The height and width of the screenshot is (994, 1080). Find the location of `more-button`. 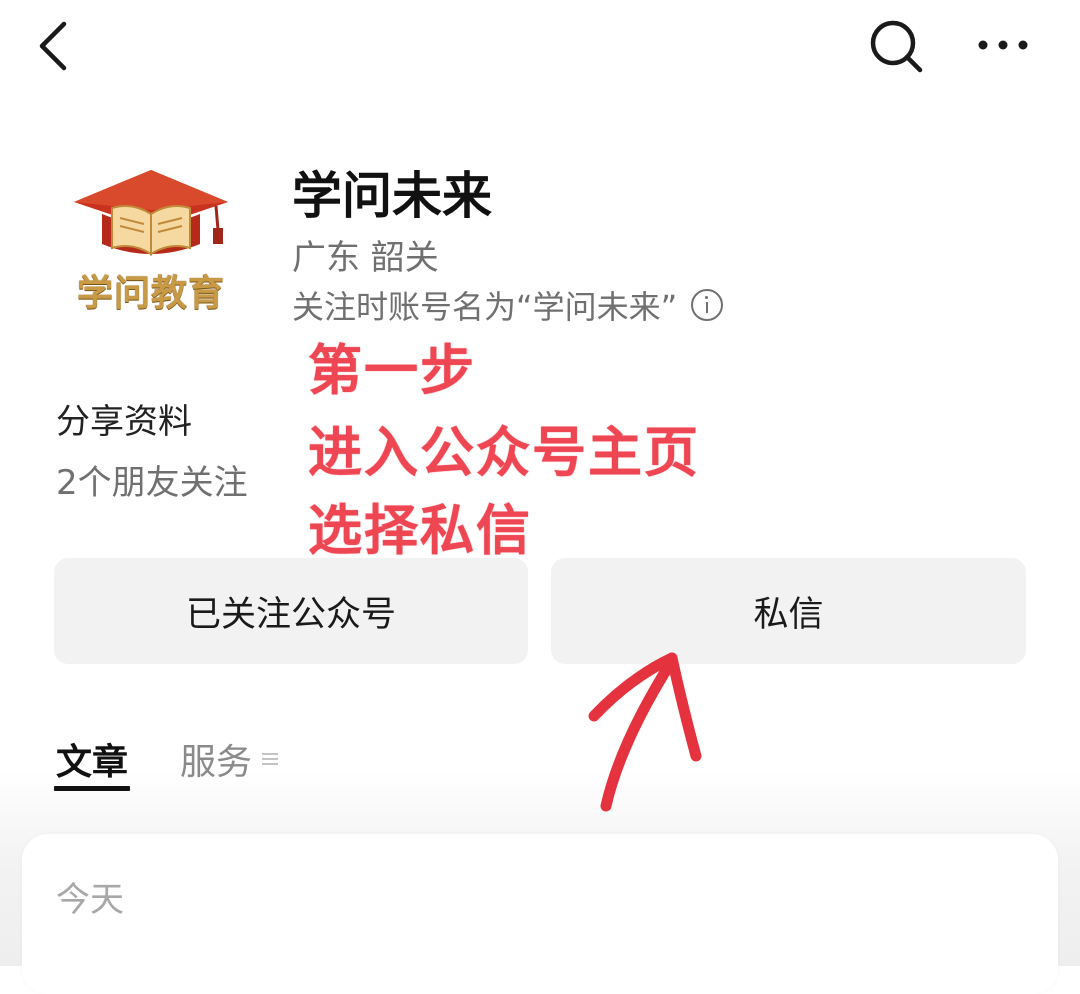

more-button is located at coordinates (1003, 45).